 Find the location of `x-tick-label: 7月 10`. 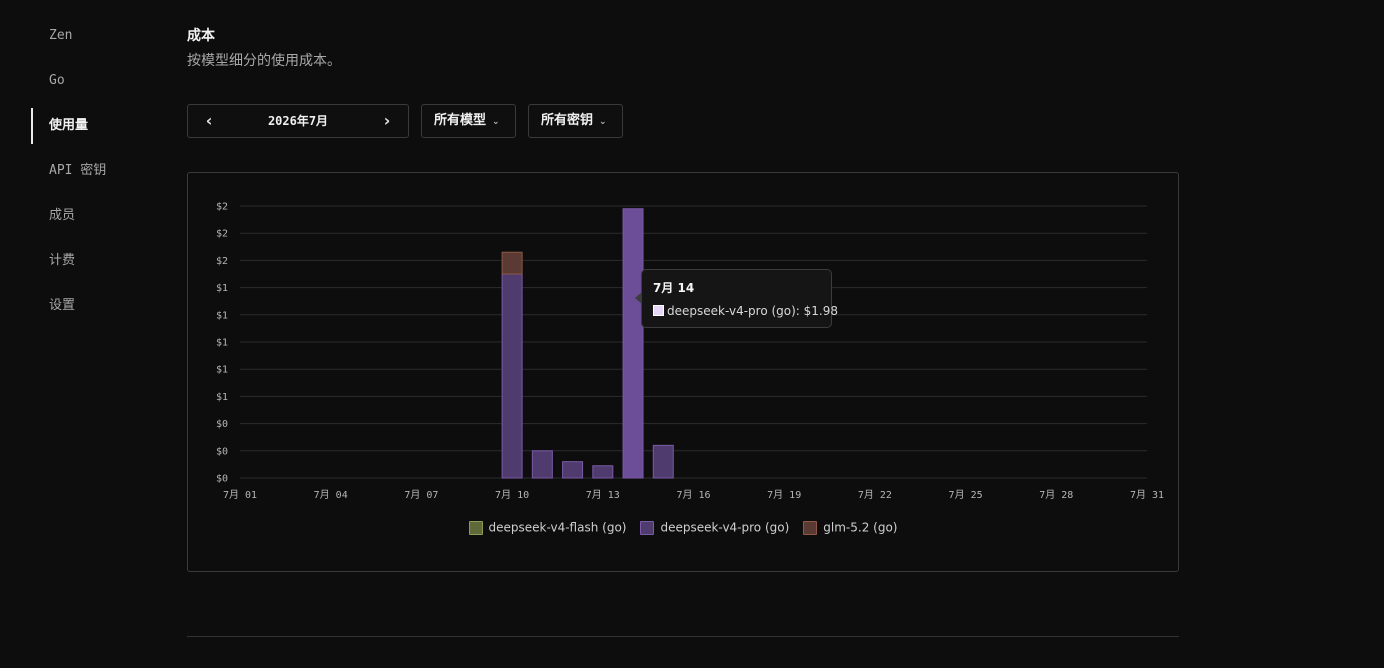

x-tick-label: 7月 10 is located at coordinates (512, 495).